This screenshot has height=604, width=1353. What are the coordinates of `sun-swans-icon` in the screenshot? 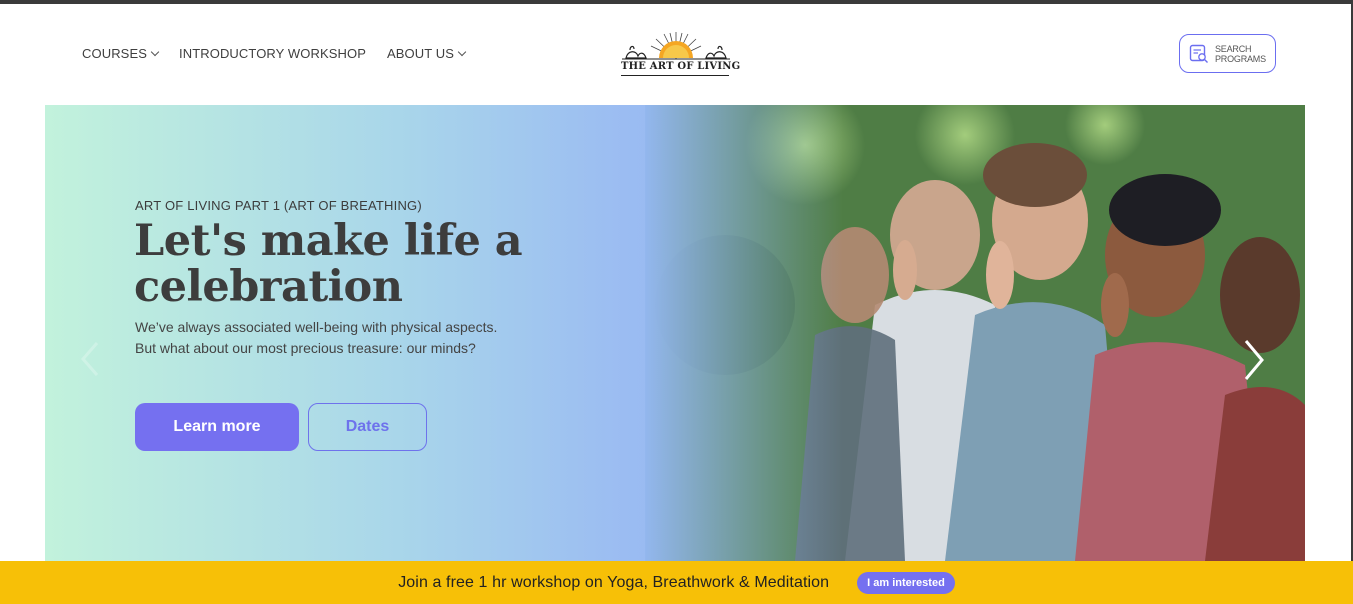 It's located at (676, 46).